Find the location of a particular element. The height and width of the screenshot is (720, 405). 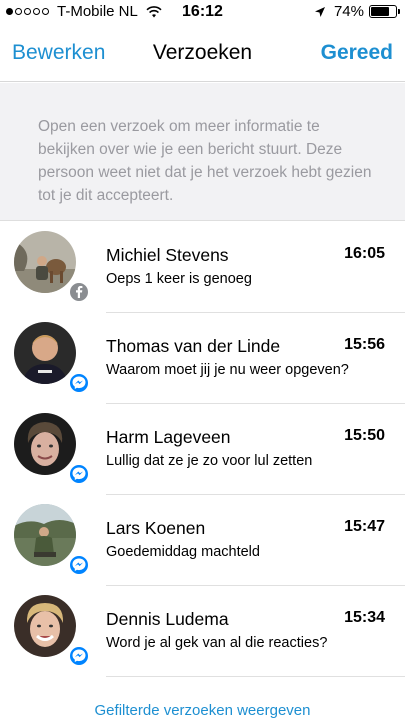

message-time: 16:05 is located at coordinates (364, 253).